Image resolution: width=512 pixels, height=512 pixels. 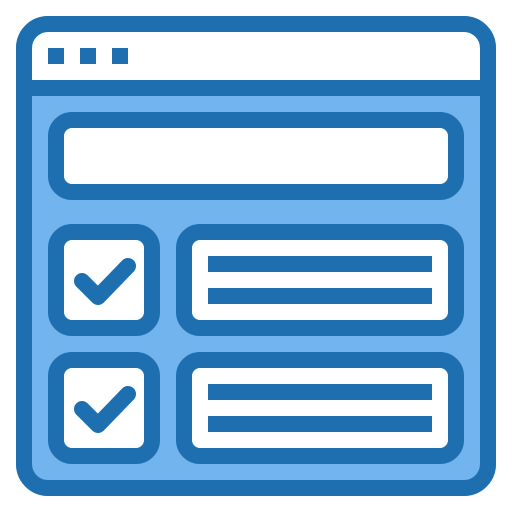 I want to click on text-line-1b, so click(x=320, y=296).